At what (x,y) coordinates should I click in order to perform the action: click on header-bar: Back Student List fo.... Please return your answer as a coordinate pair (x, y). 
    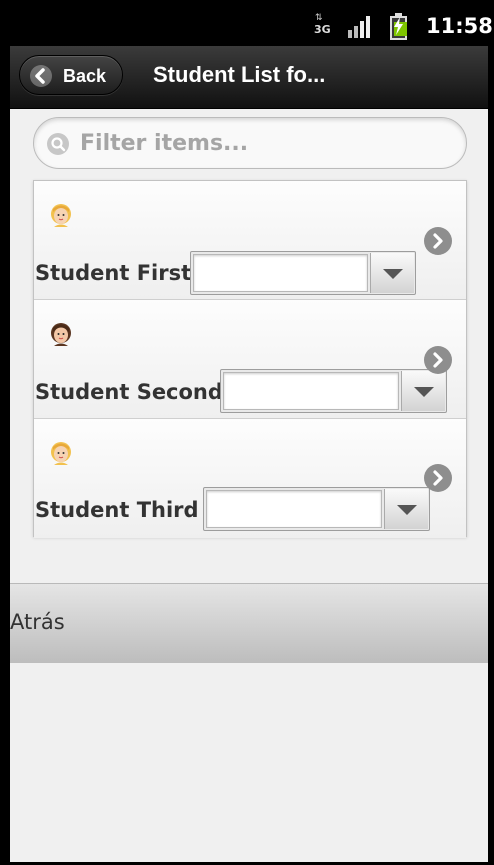
    Looking at the image, I should click on (249, 77).